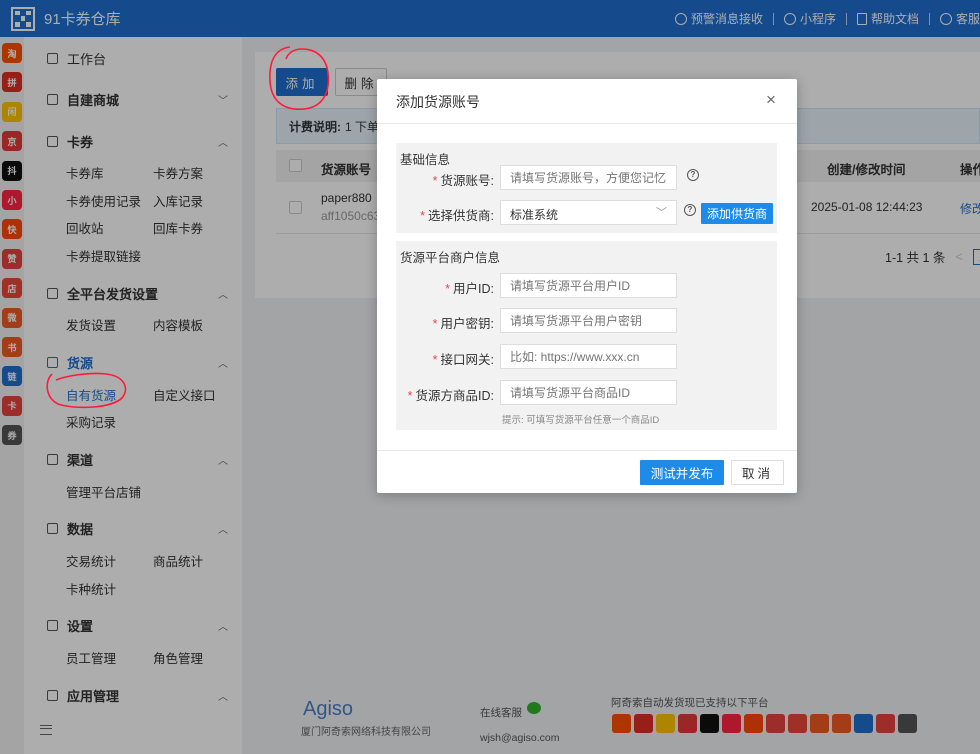  I want to click on chevron-down-icon: ﹀, so click(661, 213).